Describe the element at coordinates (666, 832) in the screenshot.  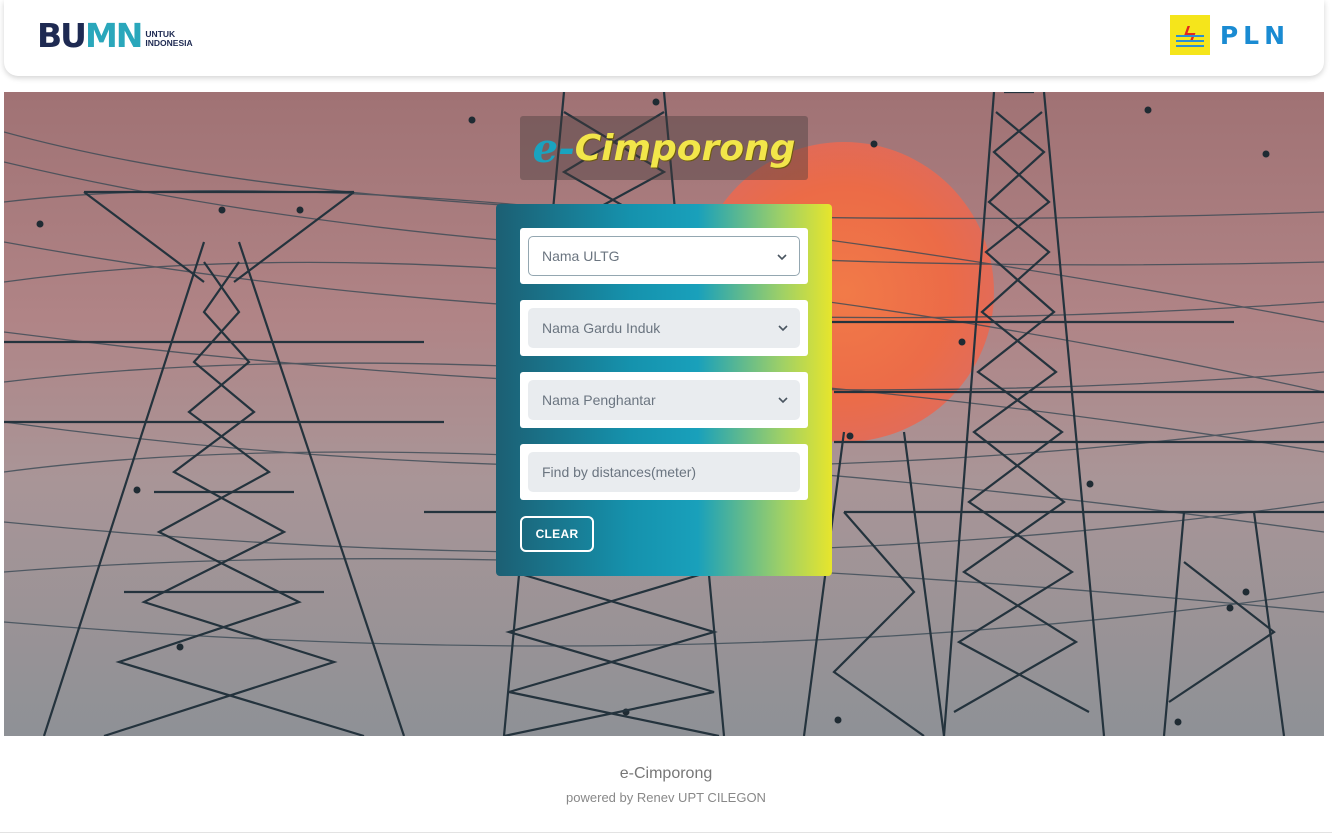
I see `footer-divider` at that location.